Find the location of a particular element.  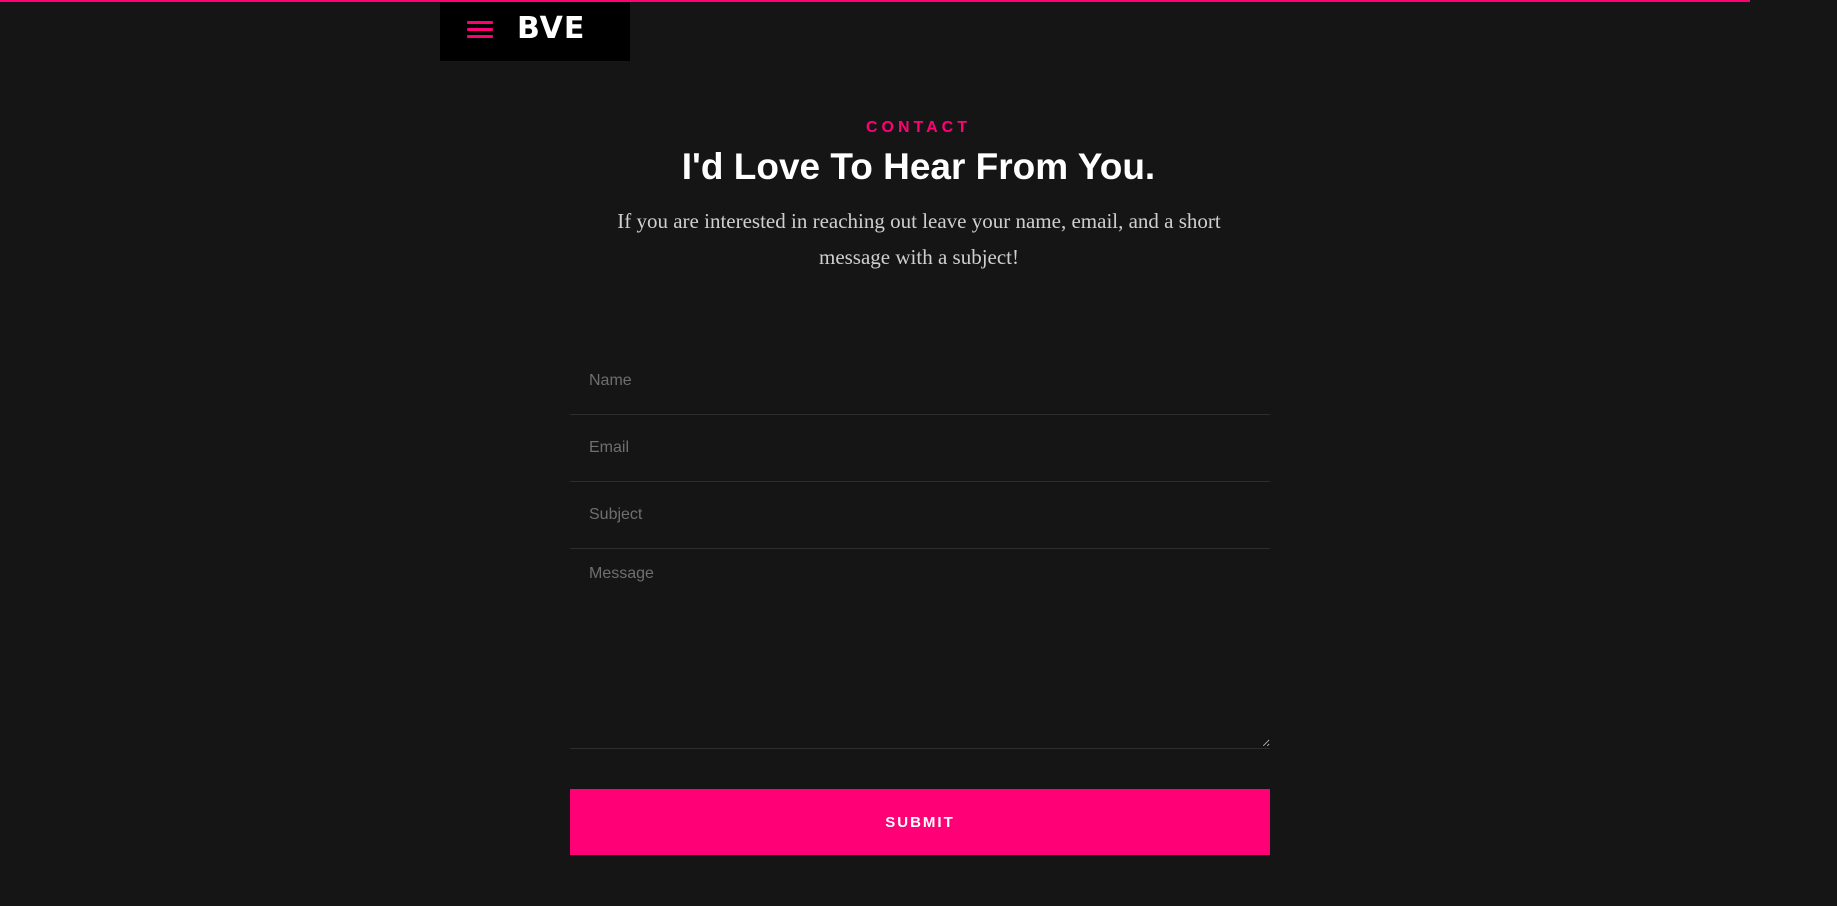

site-header: BVE is located at coordinates (535, 31).